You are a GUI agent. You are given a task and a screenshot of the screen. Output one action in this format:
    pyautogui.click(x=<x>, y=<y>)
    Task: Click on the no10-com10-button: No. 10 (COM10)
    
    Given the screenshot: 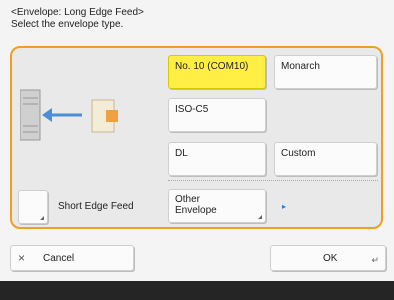 What is the action you would take?
    pyautogui.click(x=217, y=72)
    